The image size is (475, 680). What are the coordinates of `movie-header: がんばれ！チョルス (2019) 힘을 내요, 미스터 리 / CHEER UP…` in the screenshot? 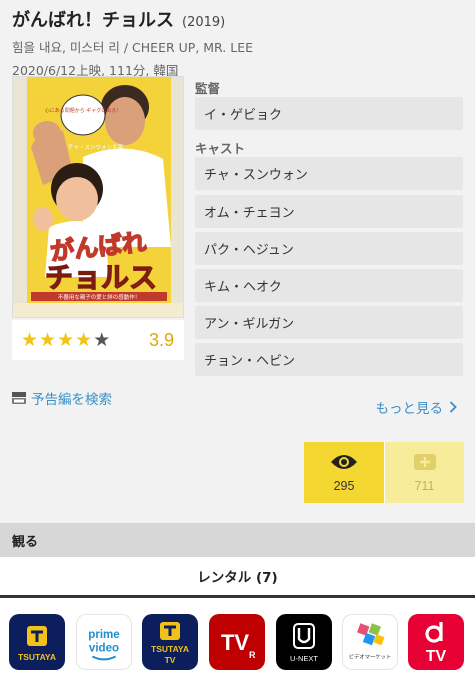 It's located at (239, 42).